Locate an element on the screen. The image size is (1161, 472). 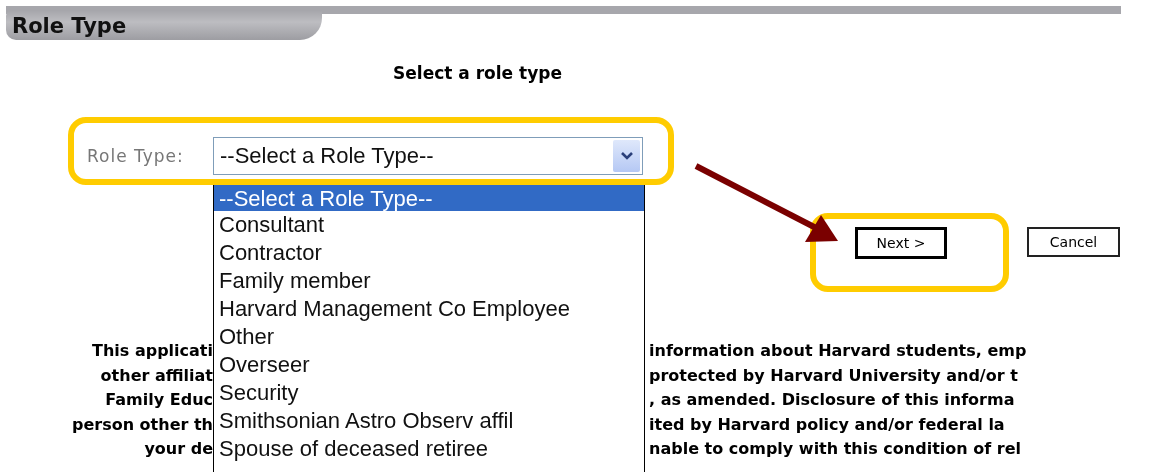
notice-text: nable to comply with this condition of rel is located at coordinates (835, 449).